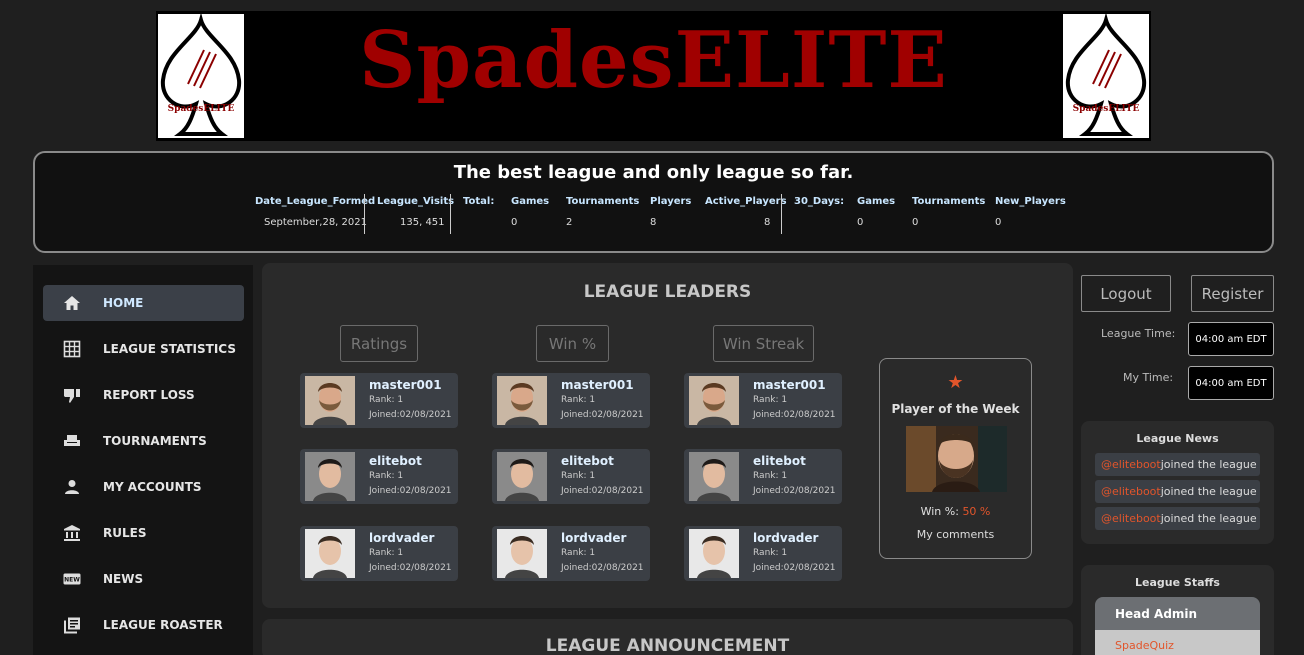 This screenshot has width=1304, height=655. What do you see at coordinates (939, 511) in the screenshot?
I see `win-label: Win %:` at bounding box center [939, 511].